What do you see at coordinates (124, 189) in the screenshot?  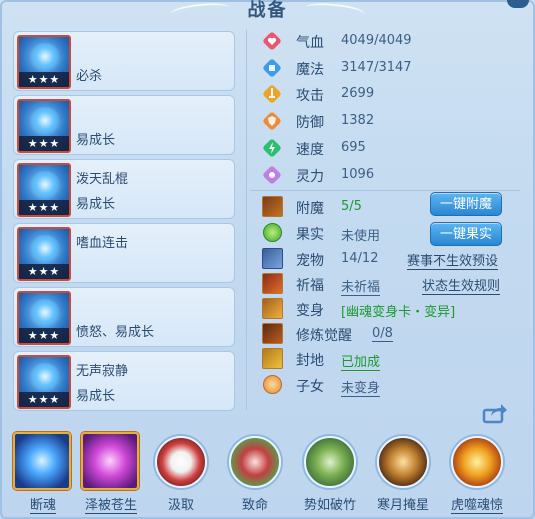 I see `skill-card: ★★★ 泼天乱棍 易成长` at bounding box center [124, 189].